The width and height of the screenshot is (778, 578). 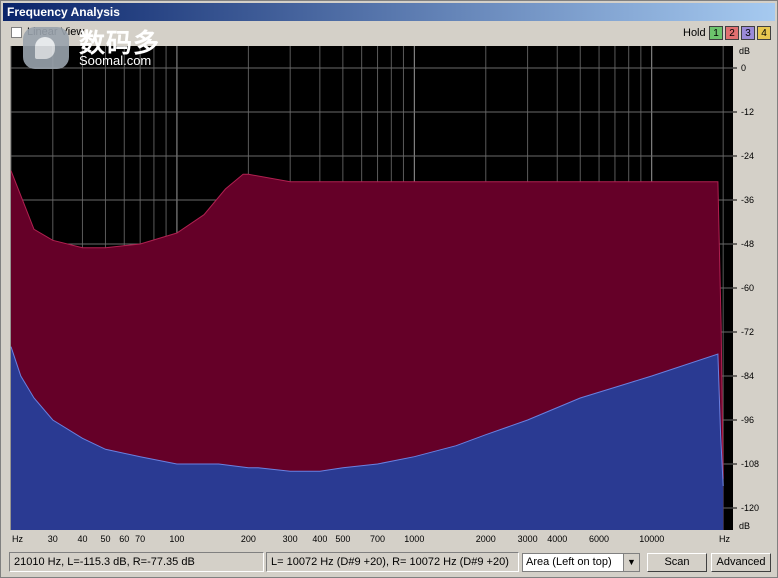 I want to click on y-unit-label: dB, so click(x=744, y=51).